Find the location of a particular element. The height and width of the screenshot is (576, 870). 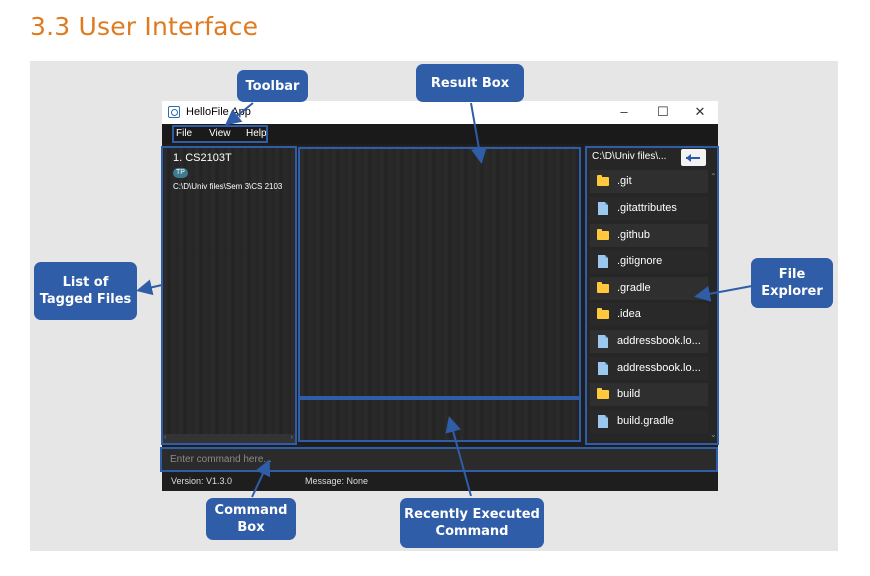

status-bar: Version: V1.3.0 Message: None is located at coordinates (440, 482).